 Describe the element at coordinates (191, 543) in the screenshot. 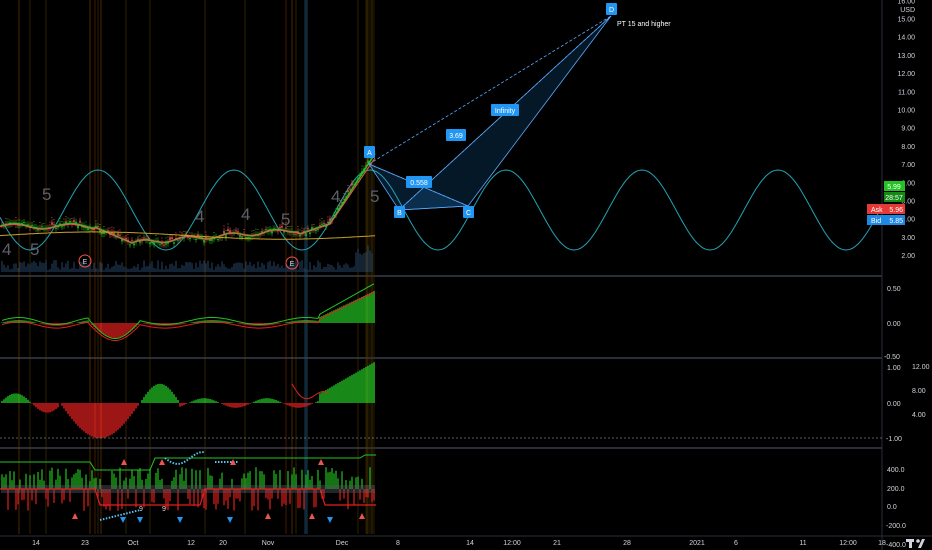

I see `date-tick-label: 12` at that location.